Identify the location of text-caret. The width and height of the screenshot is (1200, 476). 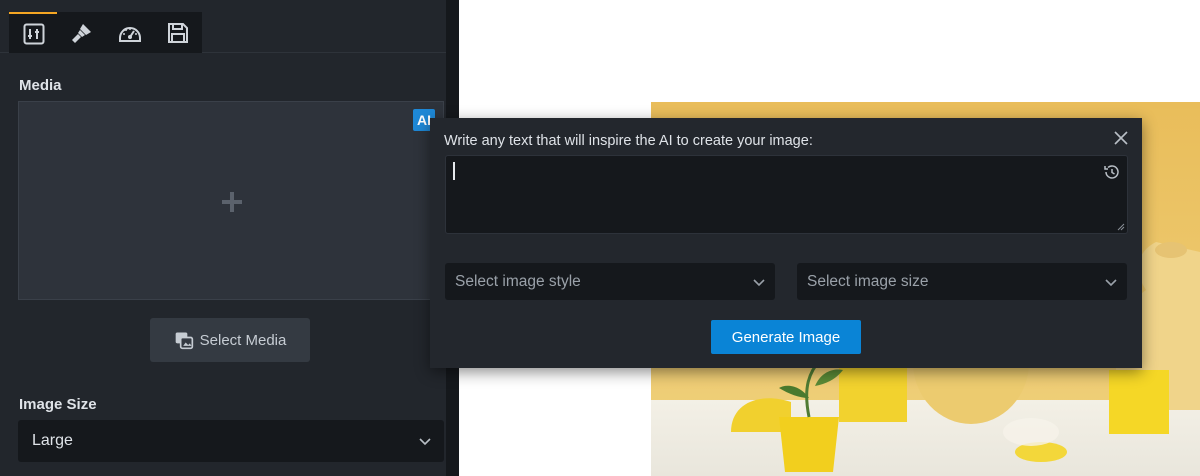
(454, 171).